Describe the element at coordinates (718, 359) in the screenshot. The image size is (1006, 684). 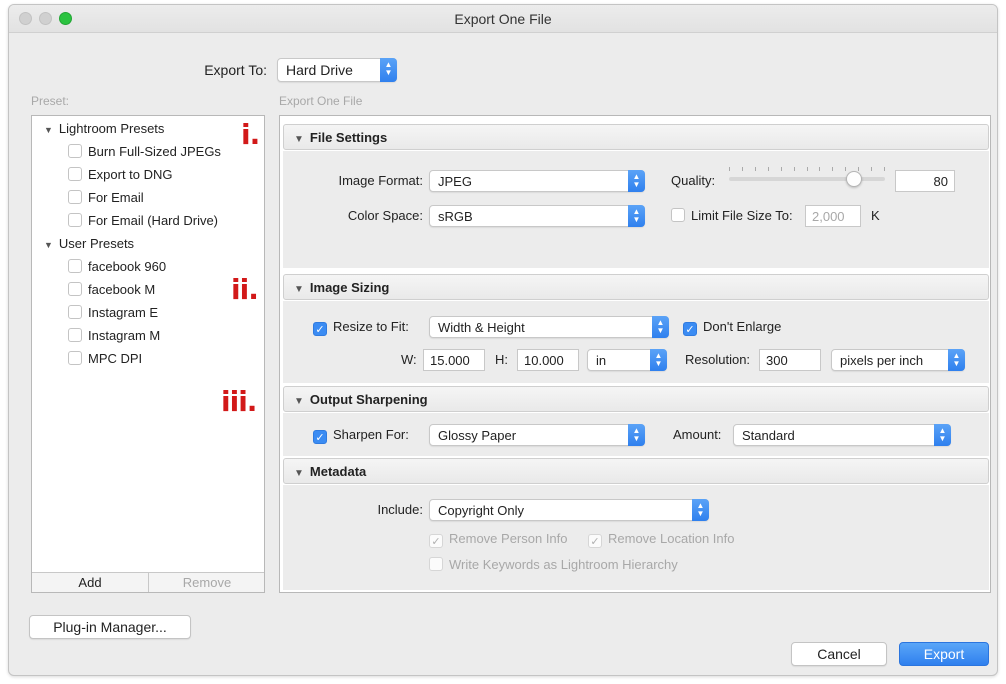
I see `resolution-label: Resolution:` at that location.